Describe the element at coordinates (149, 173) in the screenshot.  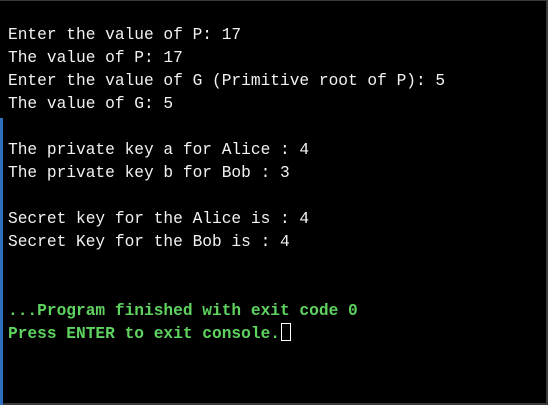
I see `console-line: The private key b for Bob : 3` at that location.